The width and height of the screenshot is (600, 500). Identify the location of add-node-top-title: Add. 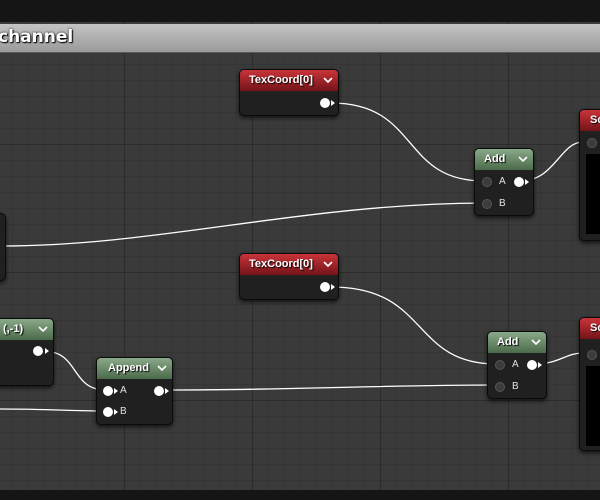
(495, 159).